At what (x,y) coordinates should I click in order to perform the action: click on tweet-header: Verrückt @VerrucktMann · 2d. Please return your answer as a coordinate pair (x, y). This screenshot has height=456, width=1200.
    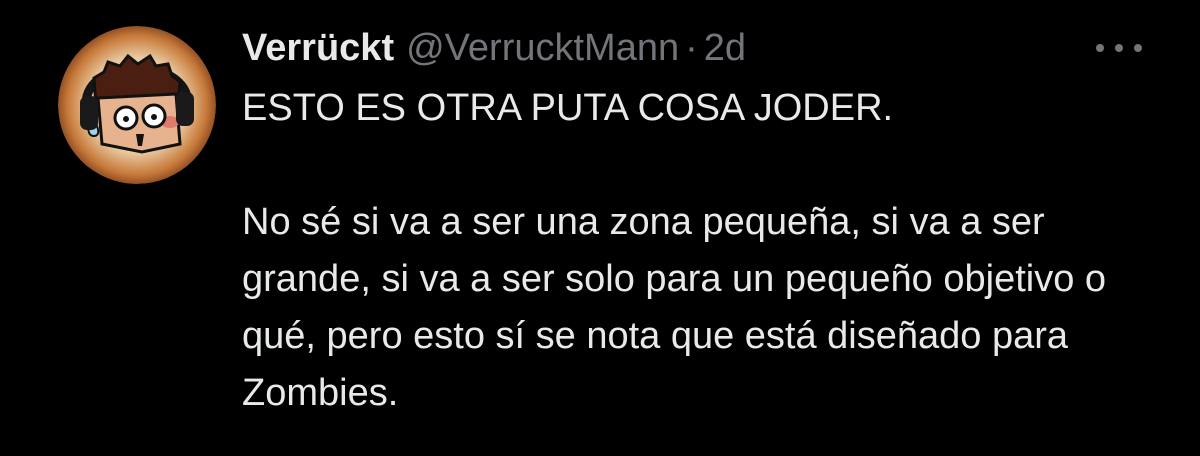
    Looking at the image, I should click on (494, 48).